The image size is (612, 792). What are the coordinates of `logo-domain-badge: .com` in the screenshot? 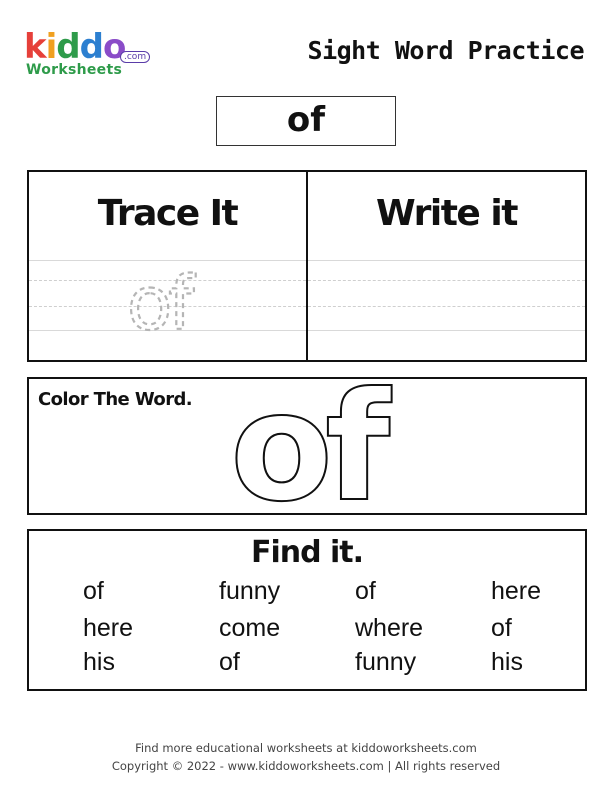 It's located at (135, 57).